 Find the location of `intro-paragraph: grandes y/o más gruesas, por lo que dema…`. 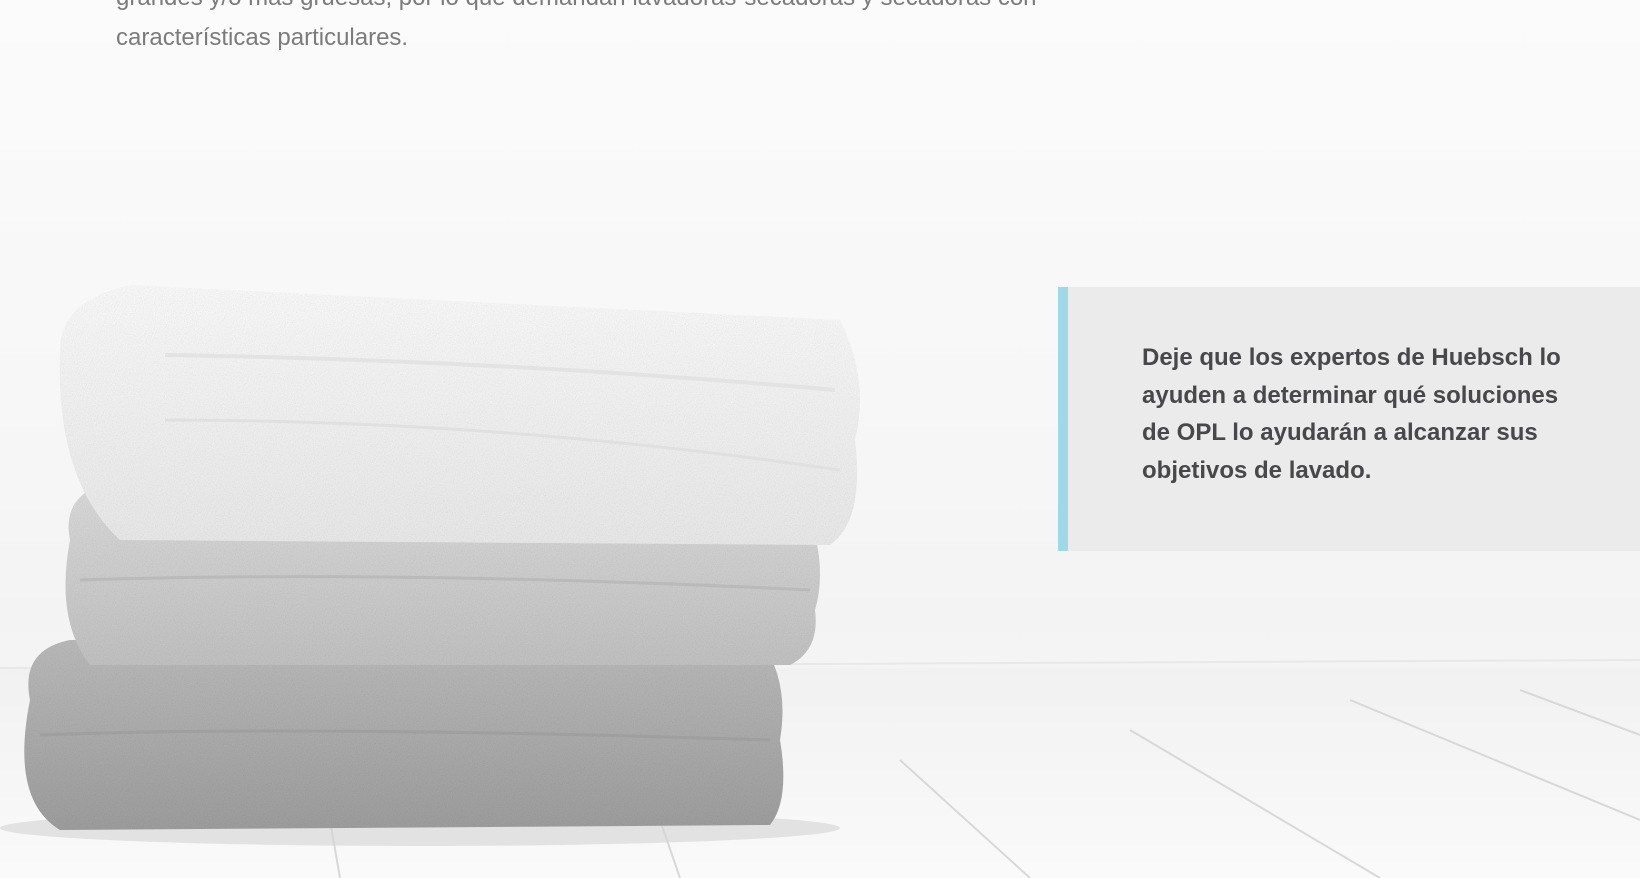

intro-paragraph: grandes y/o más gruesas, por lo que dema… is located at coordinates (576, 25).